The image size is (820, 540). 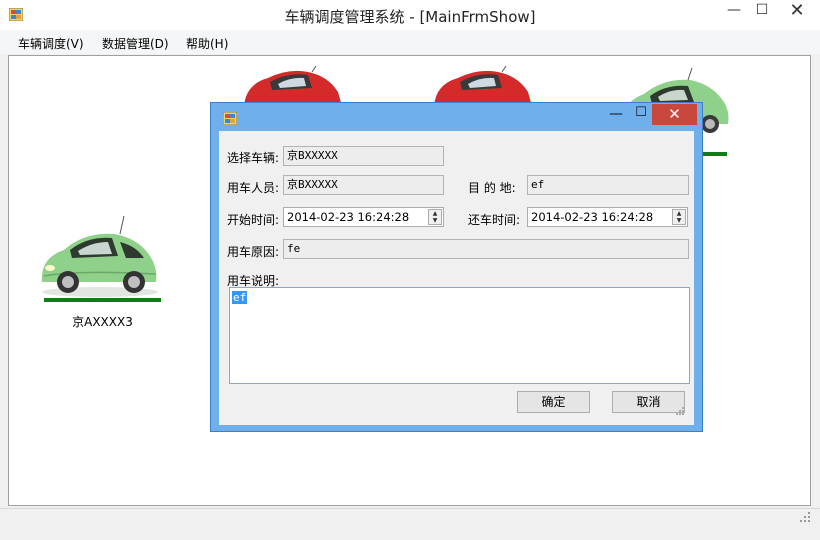 What do you see at coordinates (253, 158) in the screenshot?
I see `vehicle-label: 选择车辆:` at bounding box center [253, 158].